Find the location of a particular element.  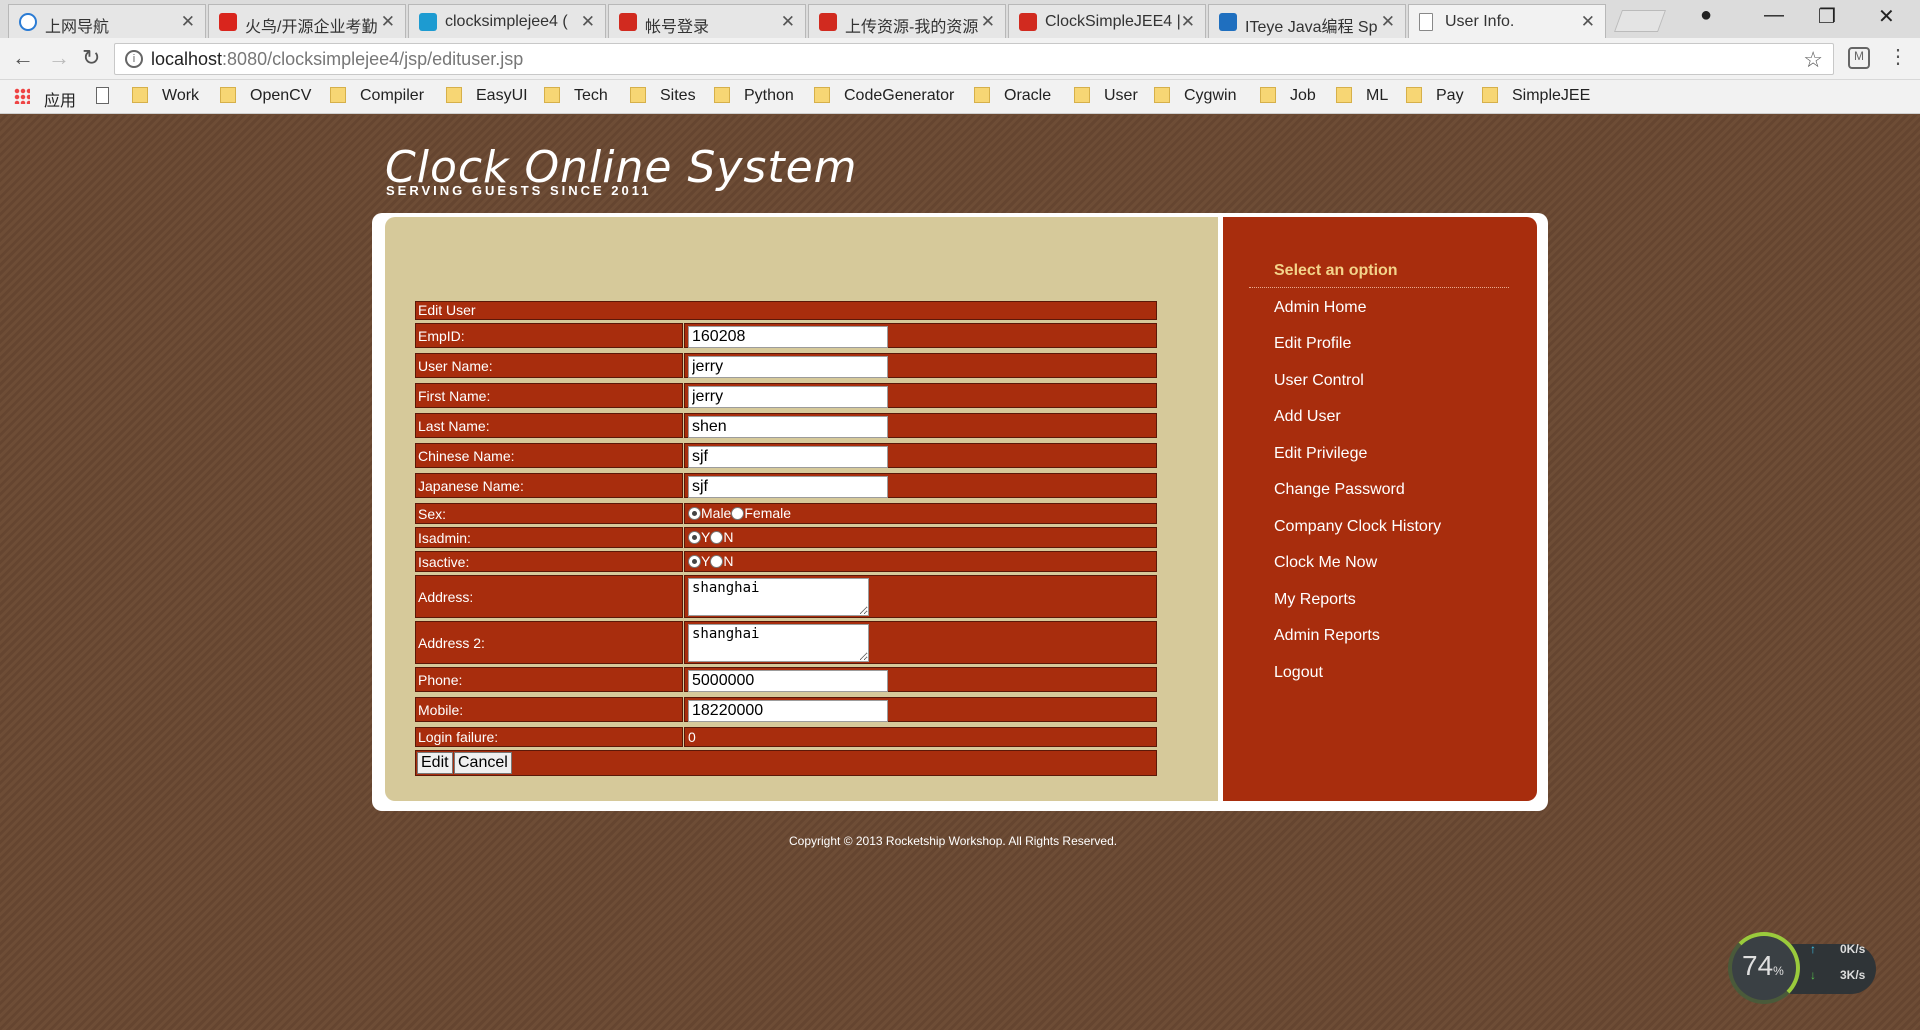

menu-item-add-user: Add User is located at coordinates (1307, 417).